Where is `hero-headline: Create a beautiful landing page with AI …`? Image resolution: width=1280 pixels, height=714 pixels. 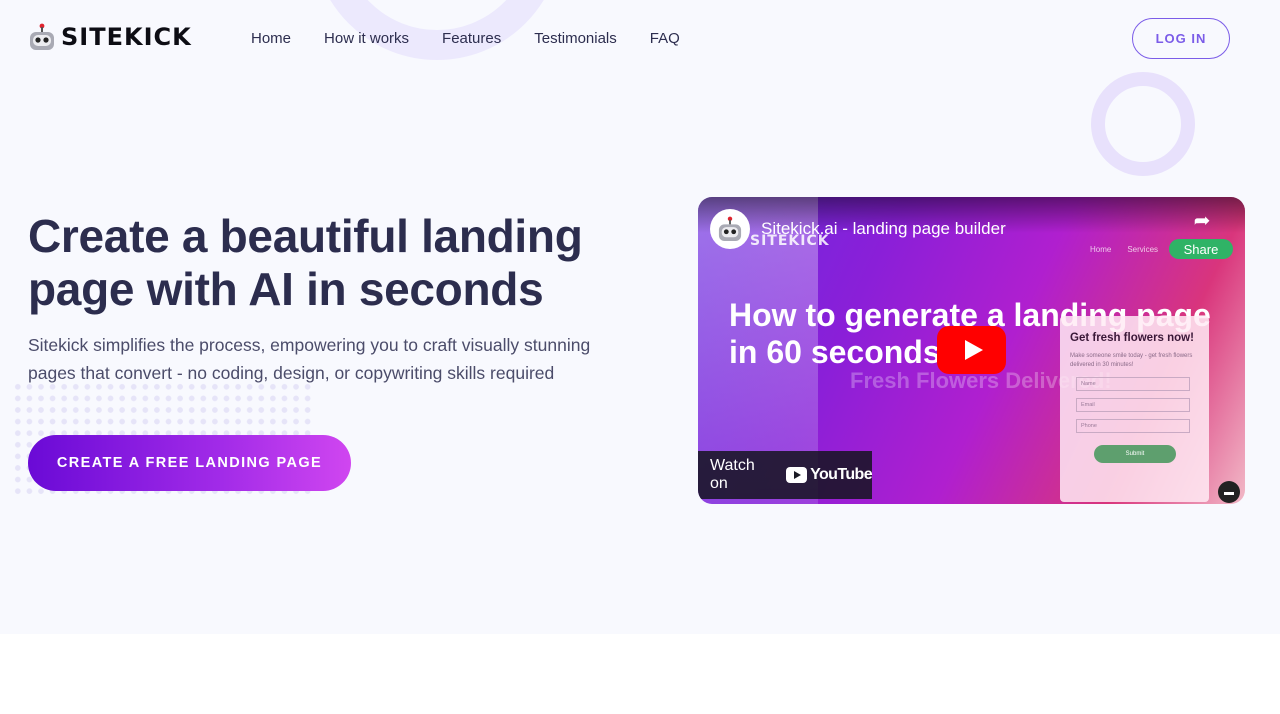 hero-headline: Create a beautiful landing page with AI … is located at coordinates (305, 262).